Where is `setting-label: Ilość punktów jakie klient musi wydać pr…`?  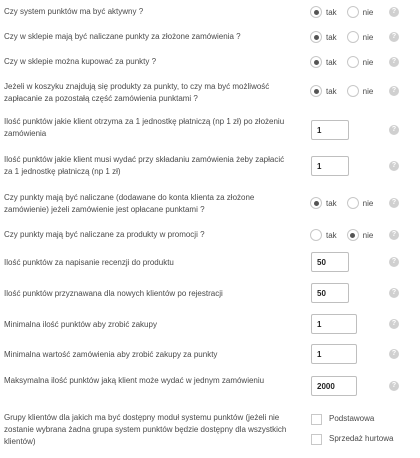 setting-label: Ilość punktów jakie klient musi wydać pr… is located at coordinates (144, 165).